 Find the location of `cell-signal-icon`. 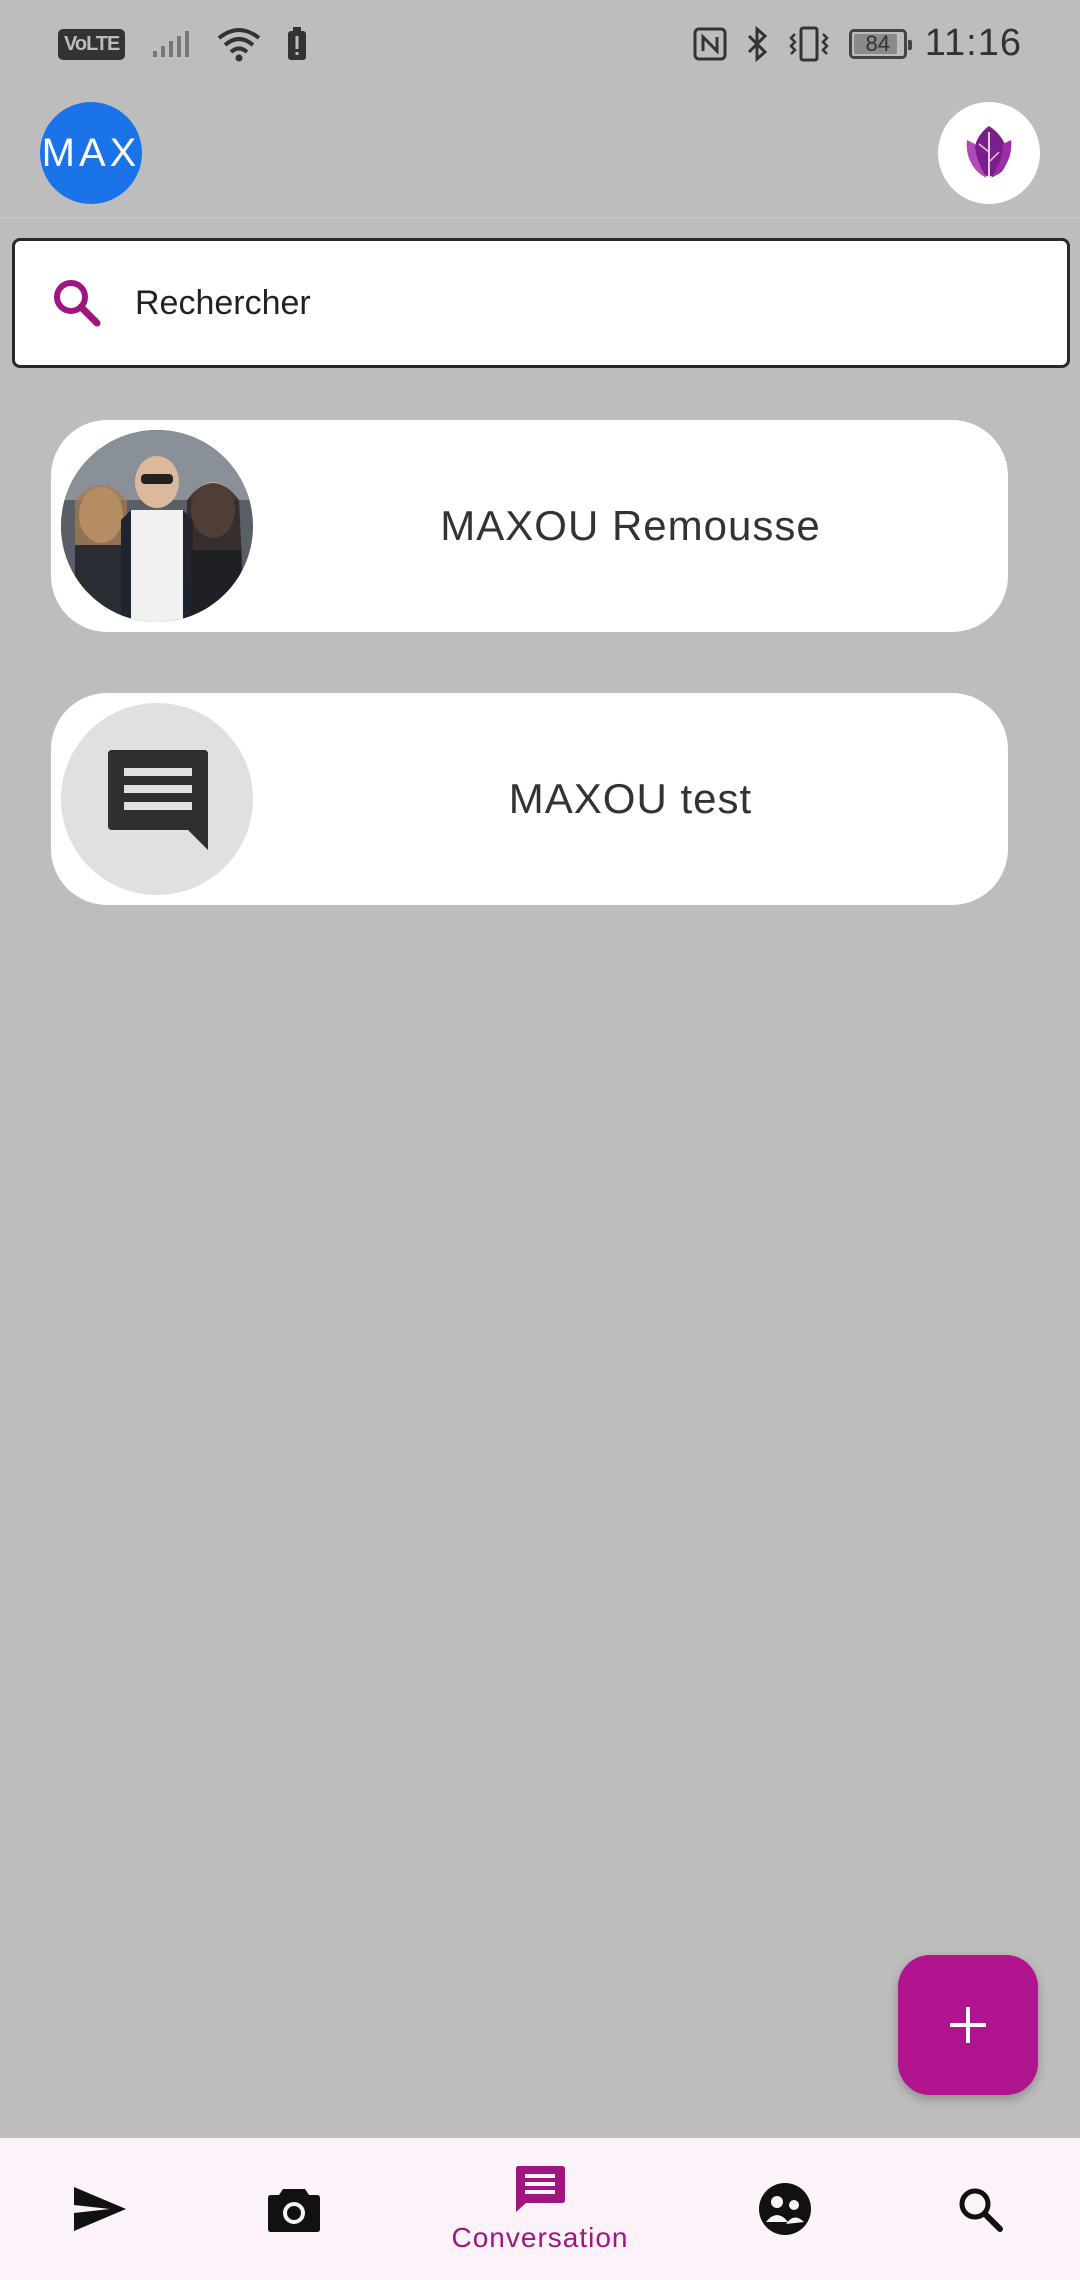

cell-signal-icon is located at coordinates (171, 44).